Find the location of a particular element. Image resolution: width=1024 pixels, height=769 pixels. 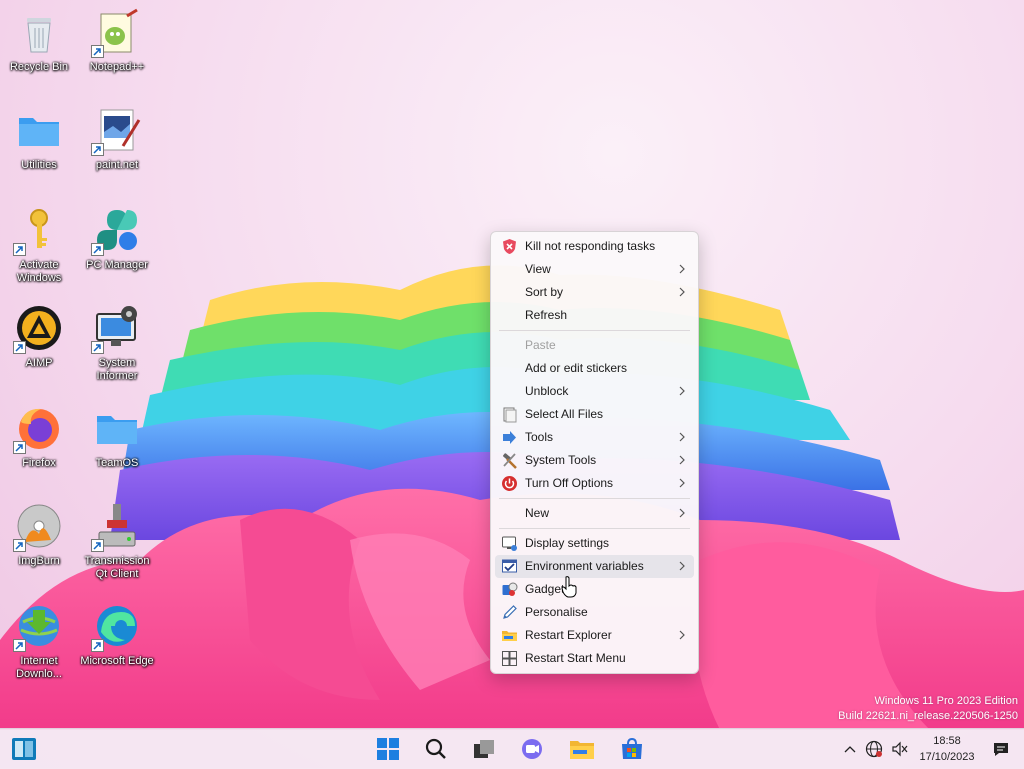

desktop-icon-utilities: Utilities is located at coordinates (39, 139).